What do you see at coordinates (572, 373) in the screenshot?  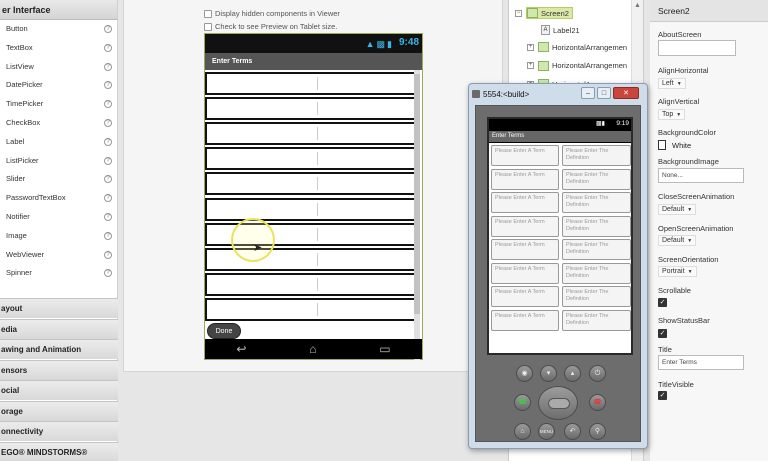 I see `volume-up-icon: ▴` at bounding box center [572, 373].